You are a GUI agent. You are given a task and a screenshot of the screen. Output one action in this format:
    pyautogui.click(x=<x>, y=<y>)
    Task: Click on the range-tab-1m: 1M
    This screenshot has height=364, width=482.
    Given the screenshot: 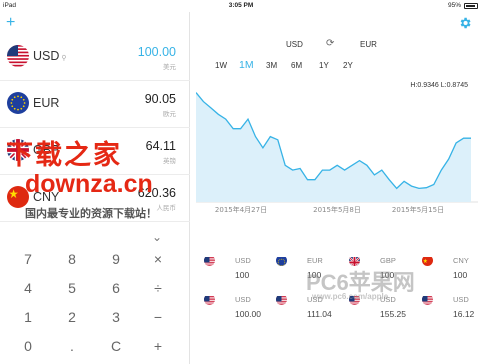 What is the action you would take?
    pyautogui.click(x=246, y=65)
    